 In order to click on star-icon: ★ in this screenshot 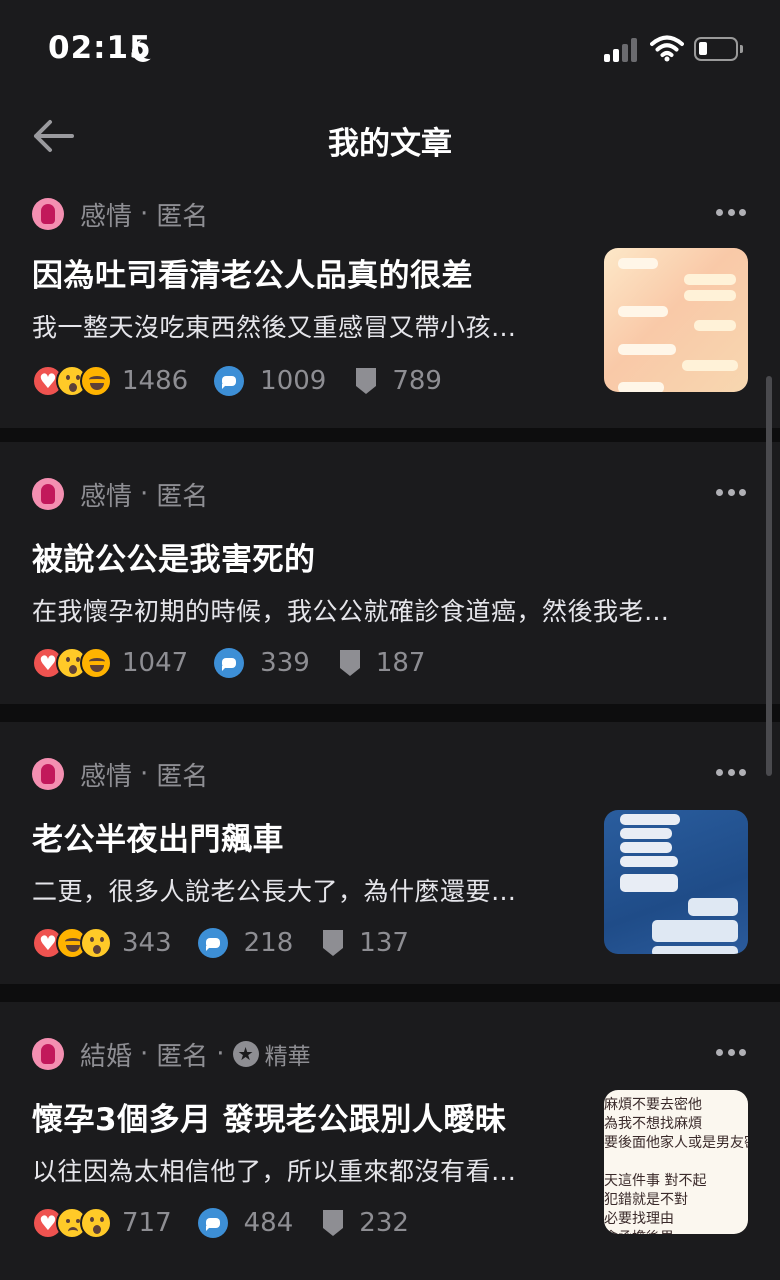, I will do `click(245, 1054)`.